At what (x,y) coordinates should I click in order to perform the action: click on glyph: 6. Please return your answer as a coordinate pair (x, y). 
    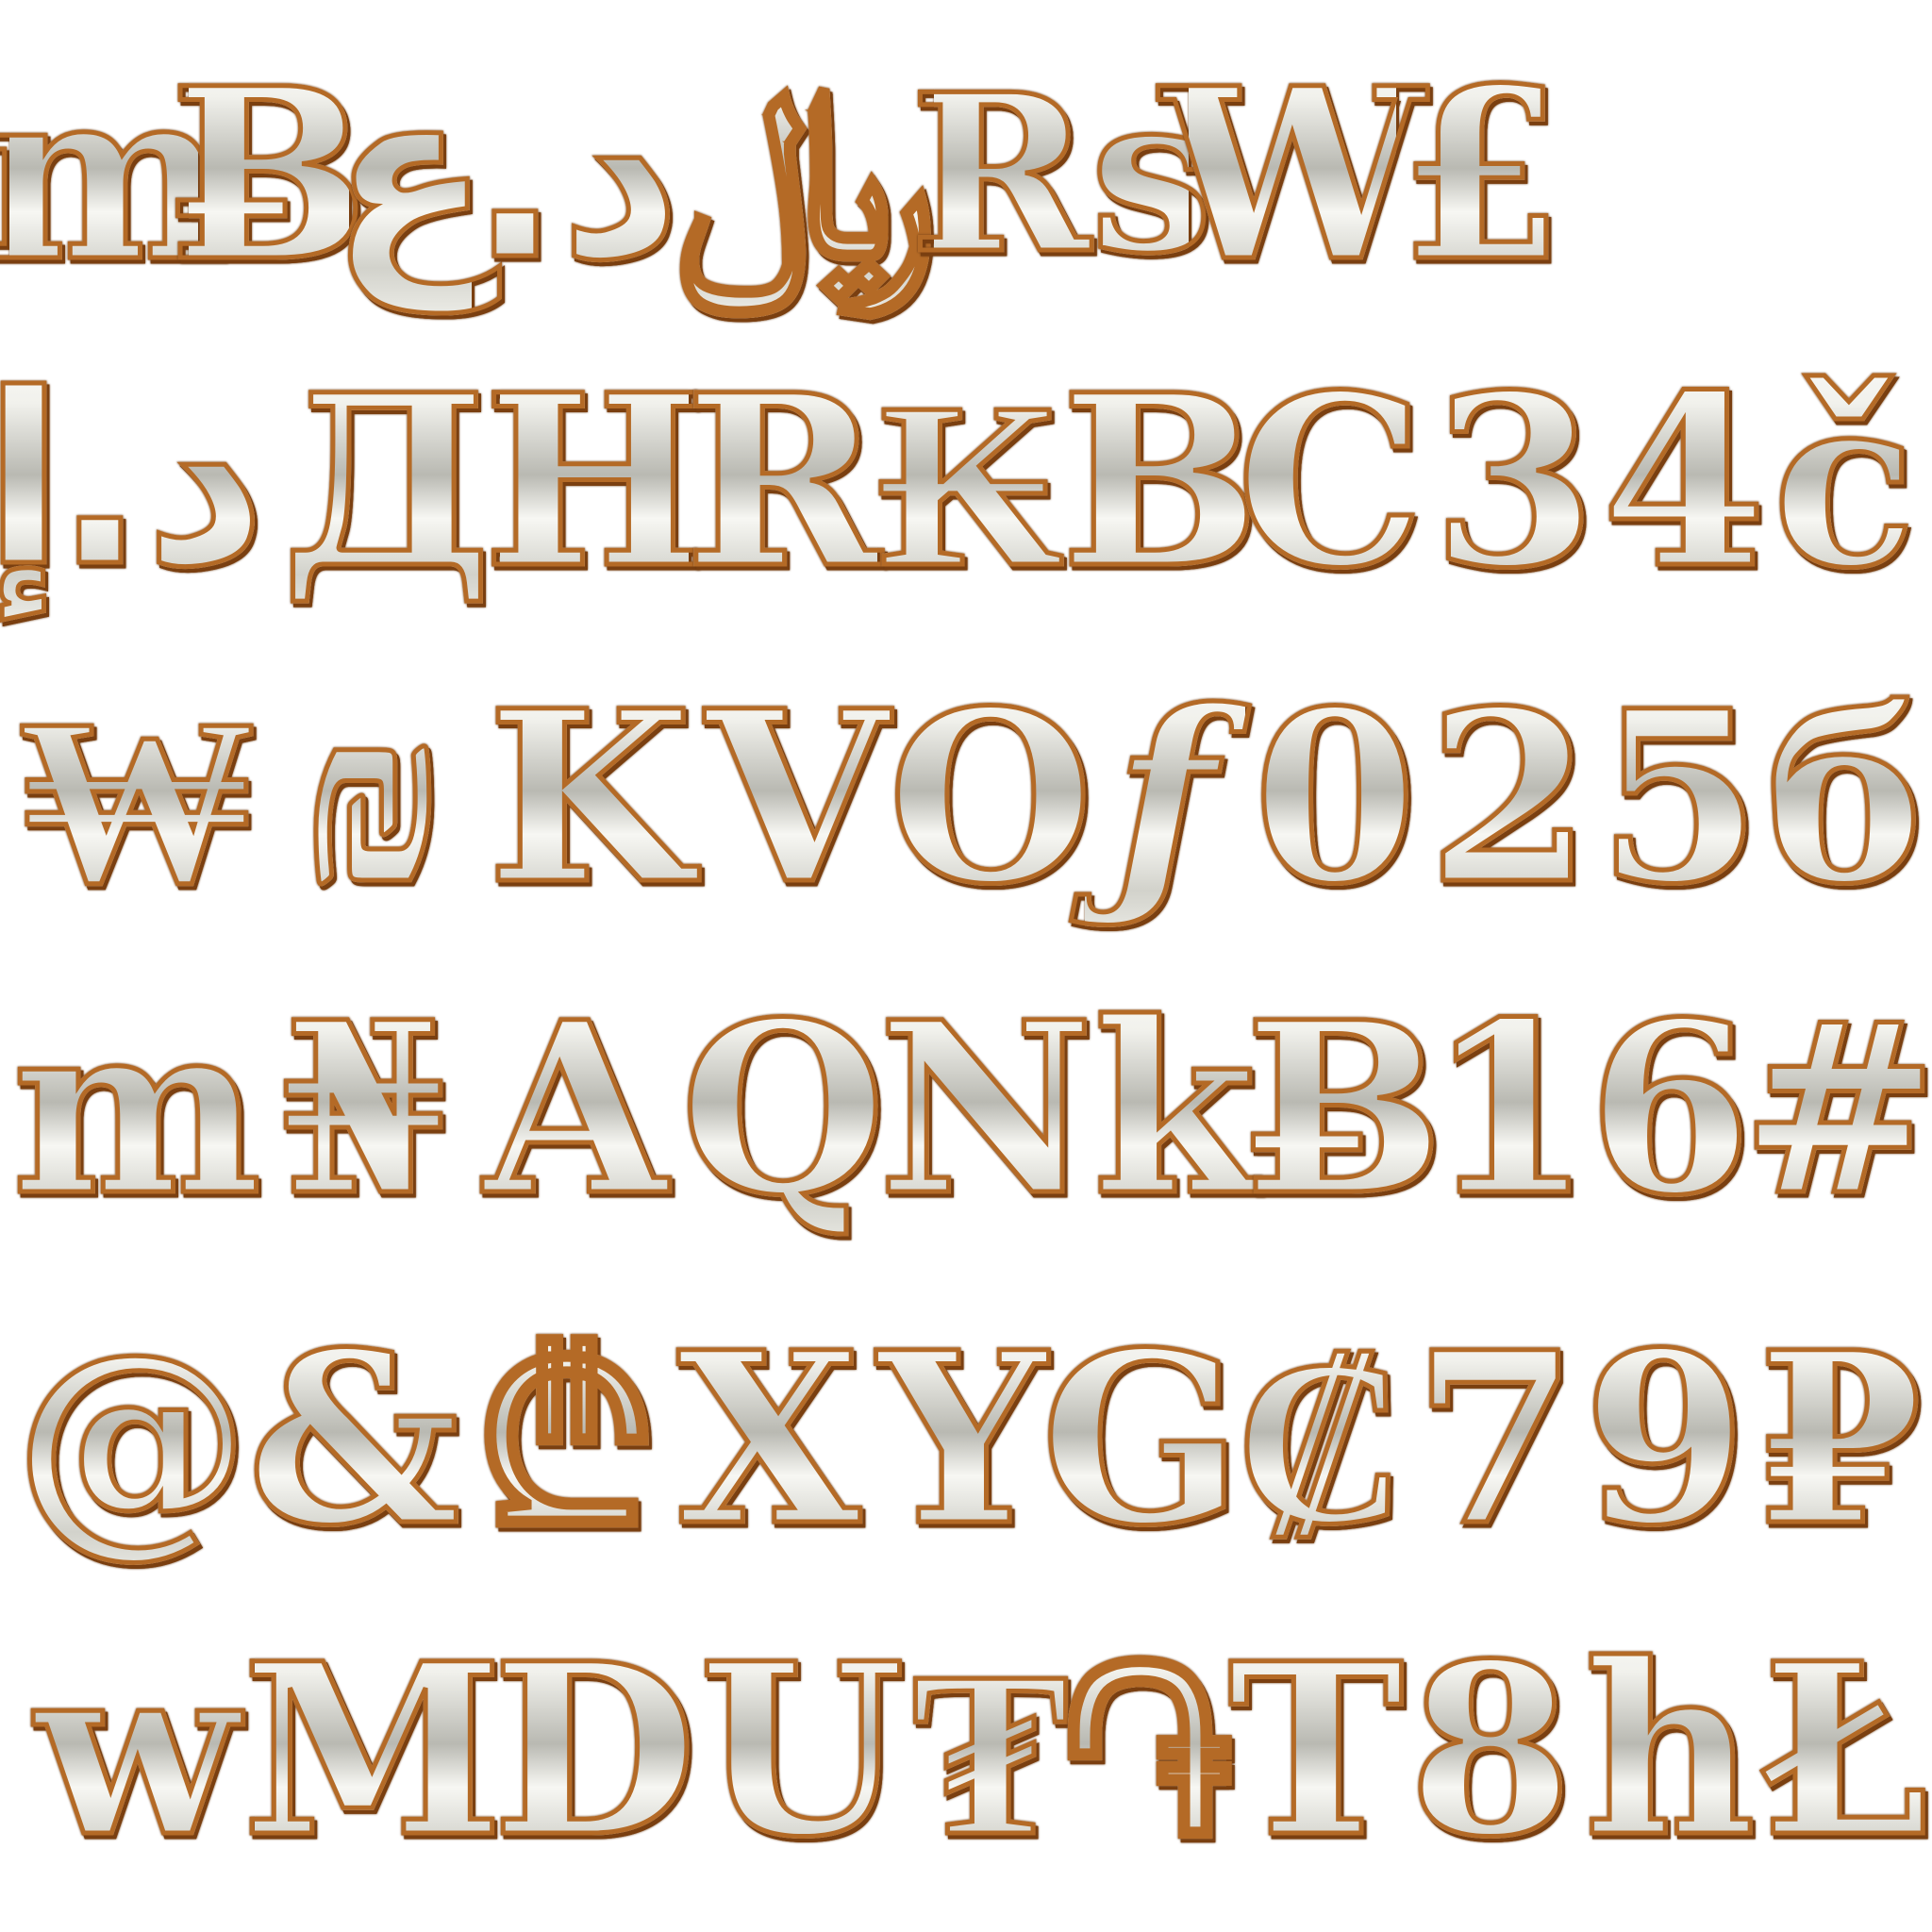
    Looking at the image, I should click on (1670, 1108).